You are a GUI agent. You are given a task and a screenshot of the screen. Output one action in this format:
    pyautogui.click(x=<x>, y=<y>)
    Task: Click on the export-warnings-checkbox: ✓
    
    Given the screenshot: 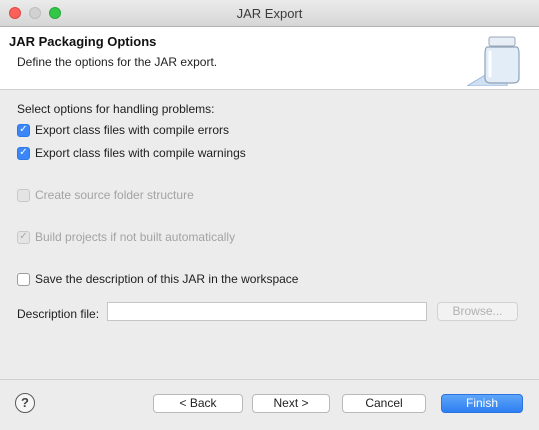 What is the action you would take?
    pyautogui.click(x=23, y=153)
    